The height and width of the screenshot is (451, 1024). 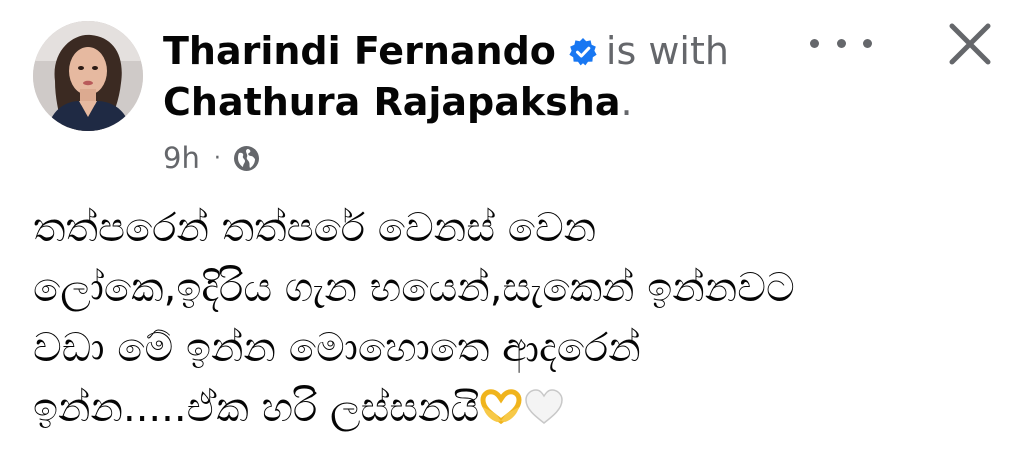 I want to click on post-line: තත්පරෙන් තත්පරේ වෙනස් වෙන, so click(x=315, y=228).